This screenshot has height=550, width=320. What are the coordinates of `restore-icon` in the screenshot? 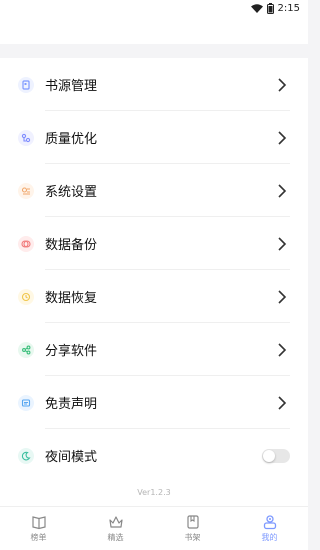 It's located at (26, 296).